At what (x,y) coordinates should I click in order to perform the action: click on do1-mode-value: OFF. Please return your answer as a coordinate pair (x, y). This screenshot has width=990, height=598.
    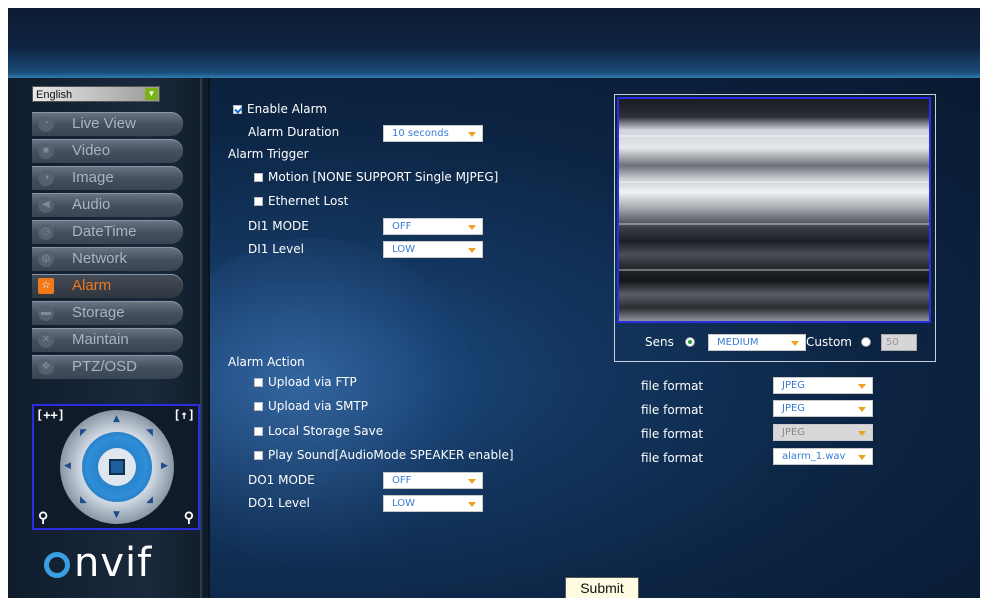
    Looking at the image, I should click on (402, 480).